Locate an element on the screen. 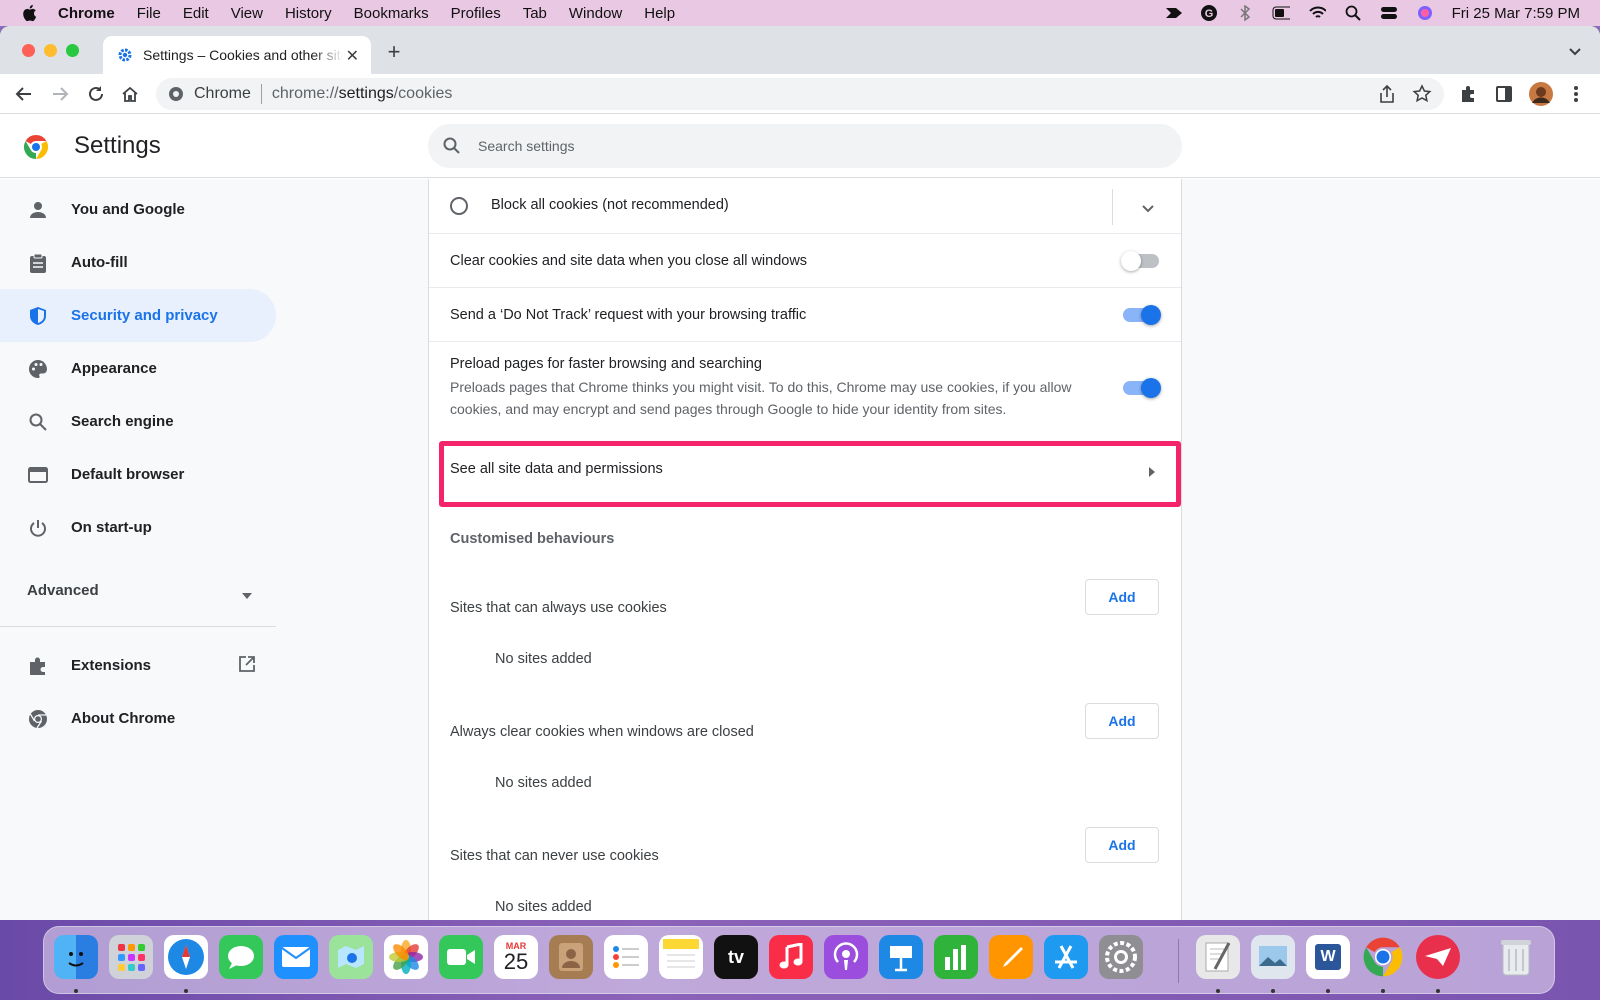 The width and height of the screenshot is (1600, 1000). apple-tv-icon: tv is located at coordinates (736, 957).